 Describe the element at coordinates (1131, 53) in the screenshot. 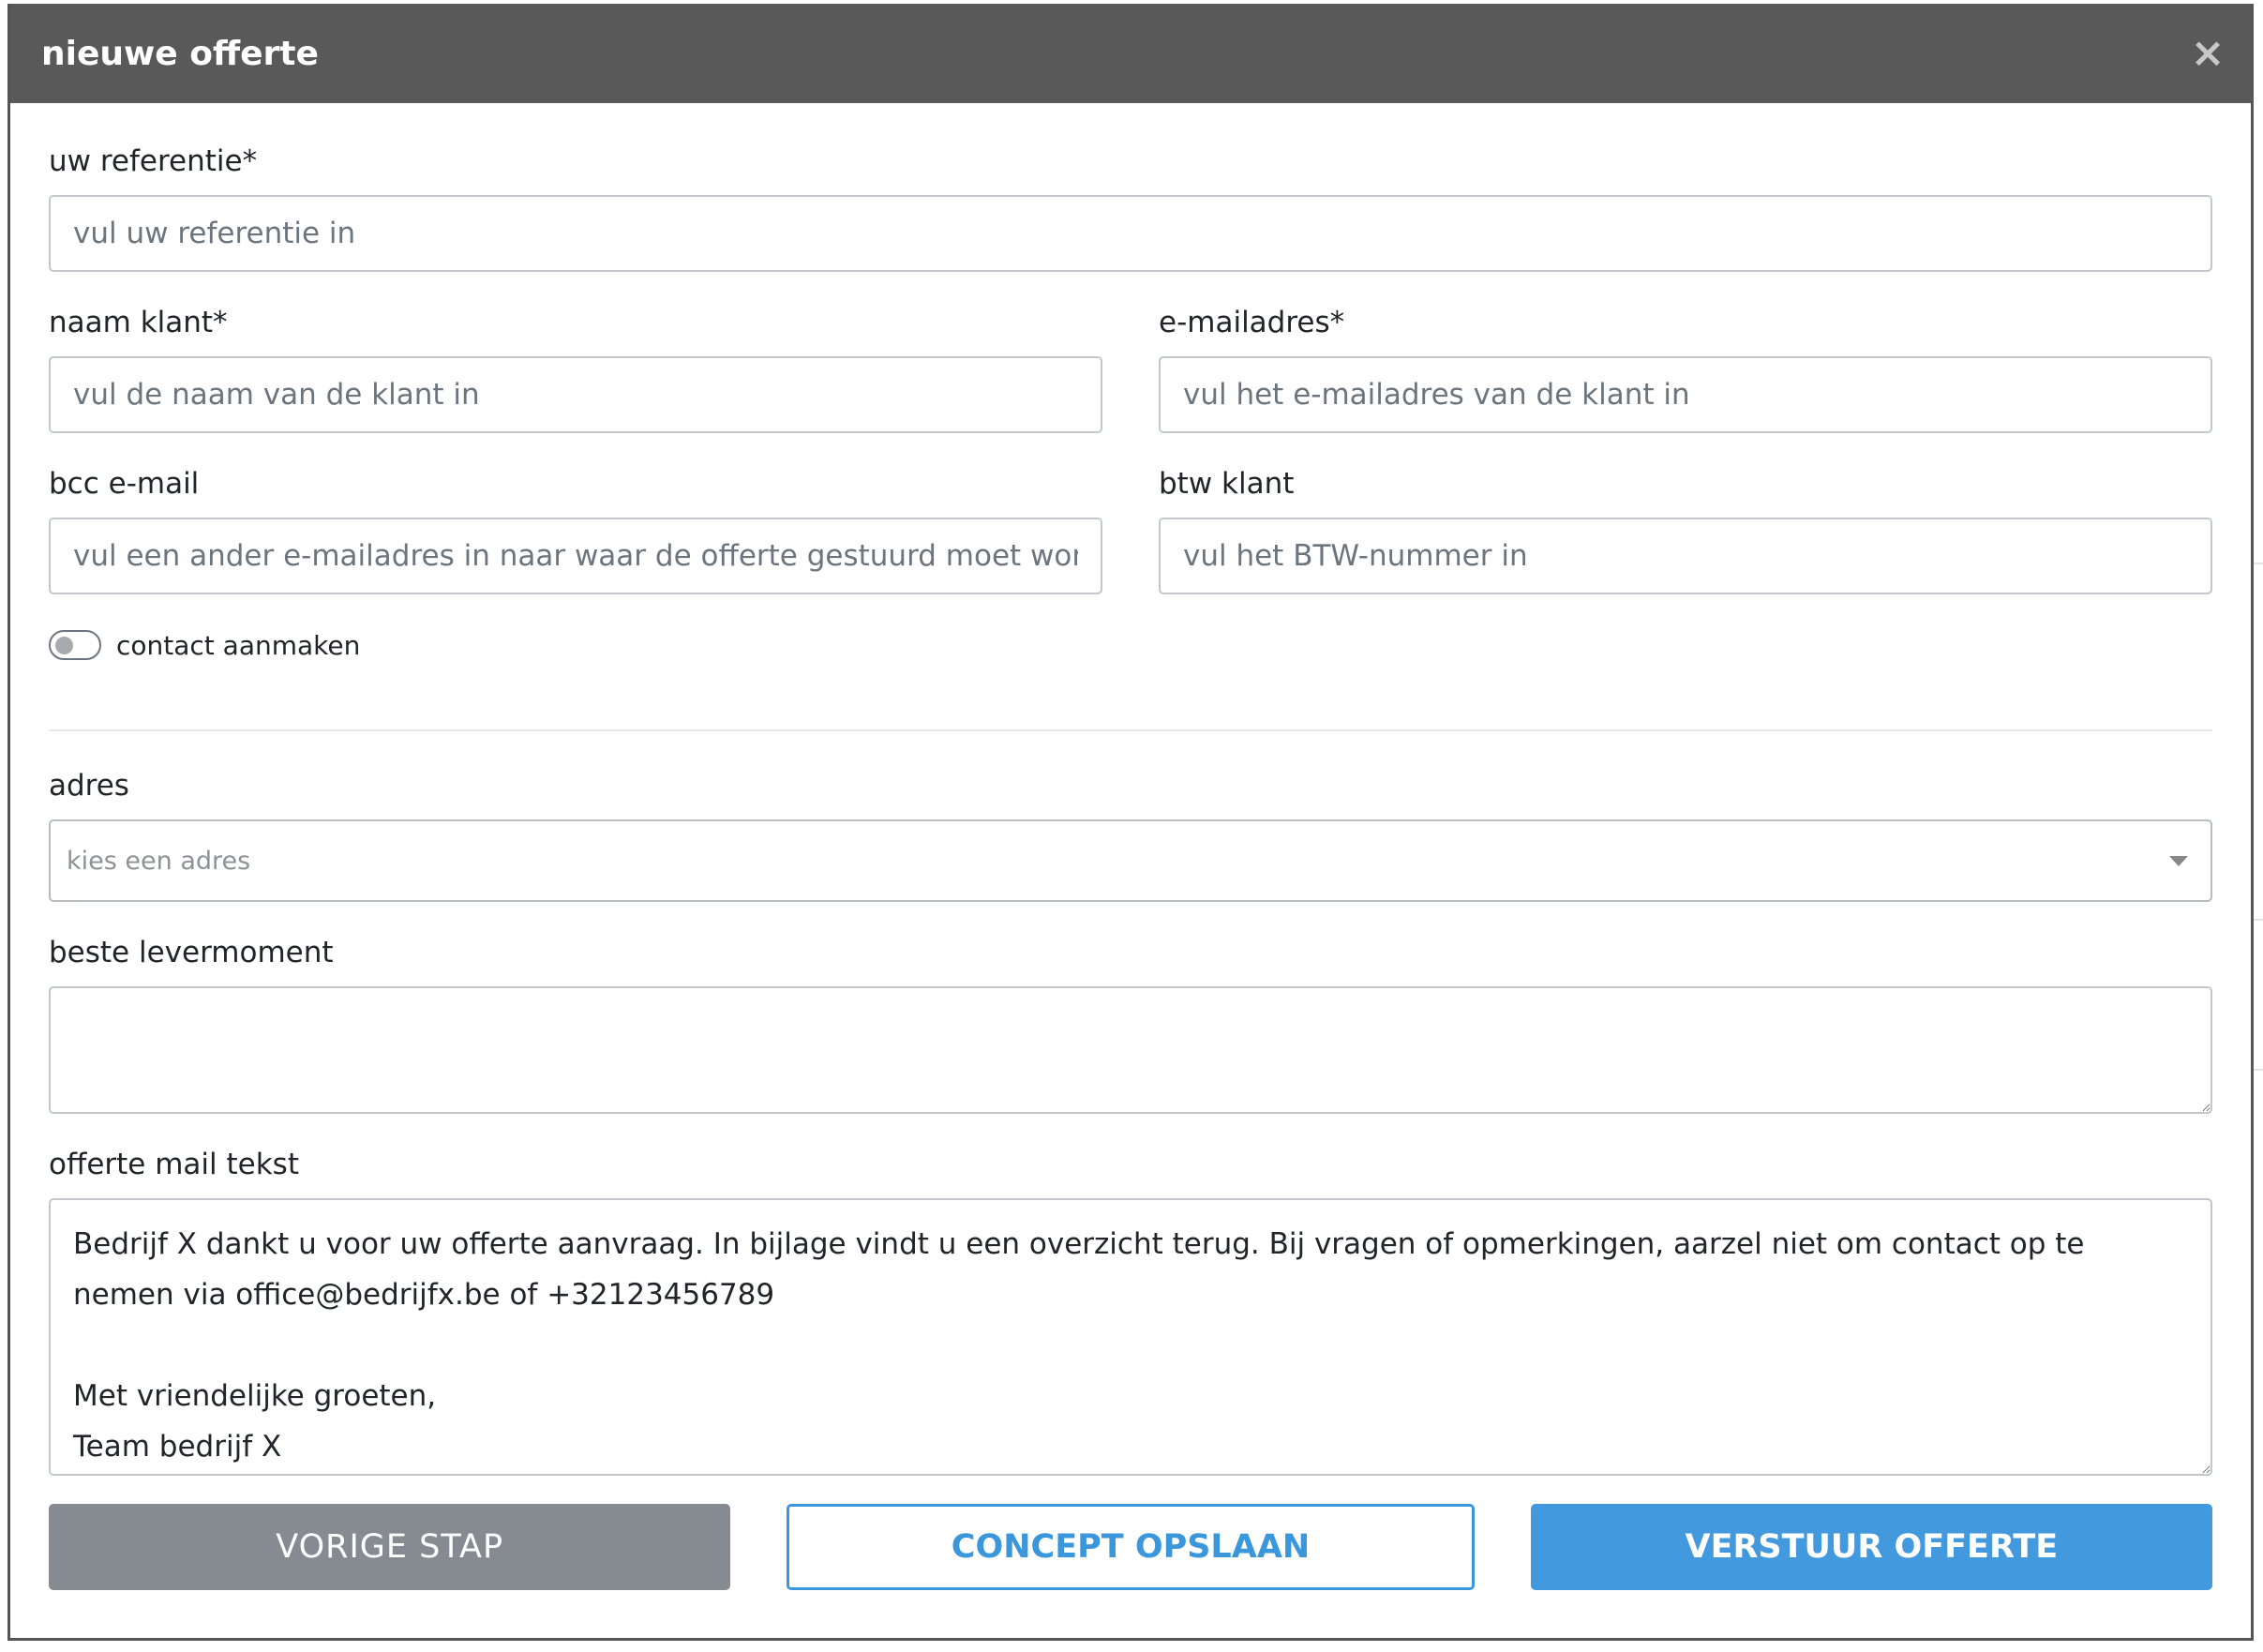

I see `modal-header: nieuwe offerte ×` at that location.